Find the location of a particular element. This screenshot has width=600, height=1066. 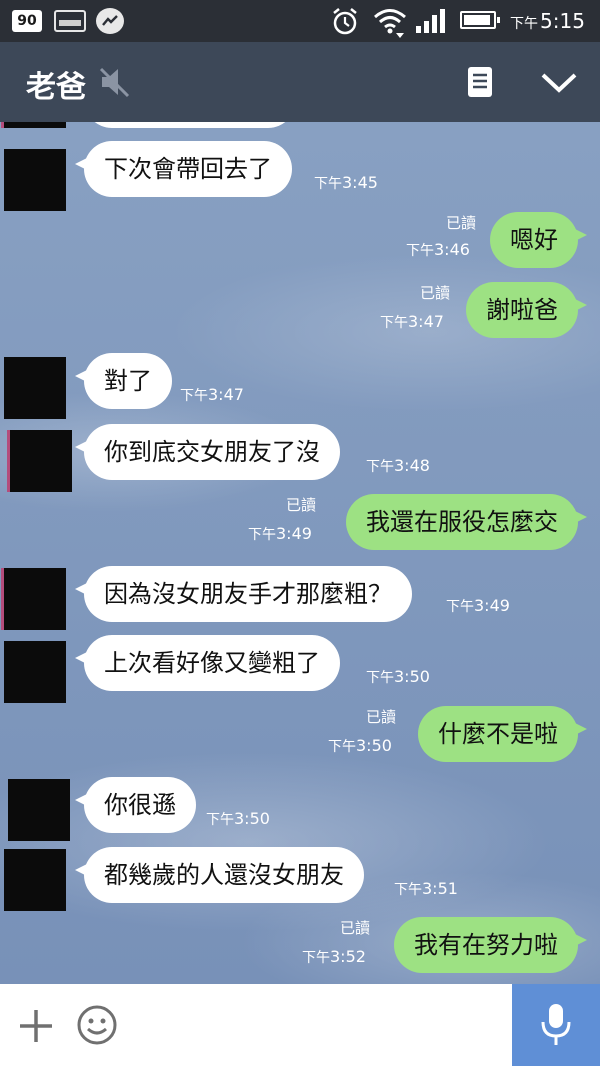

message-time: 下午3:51 is located at coordinates (426, 889).